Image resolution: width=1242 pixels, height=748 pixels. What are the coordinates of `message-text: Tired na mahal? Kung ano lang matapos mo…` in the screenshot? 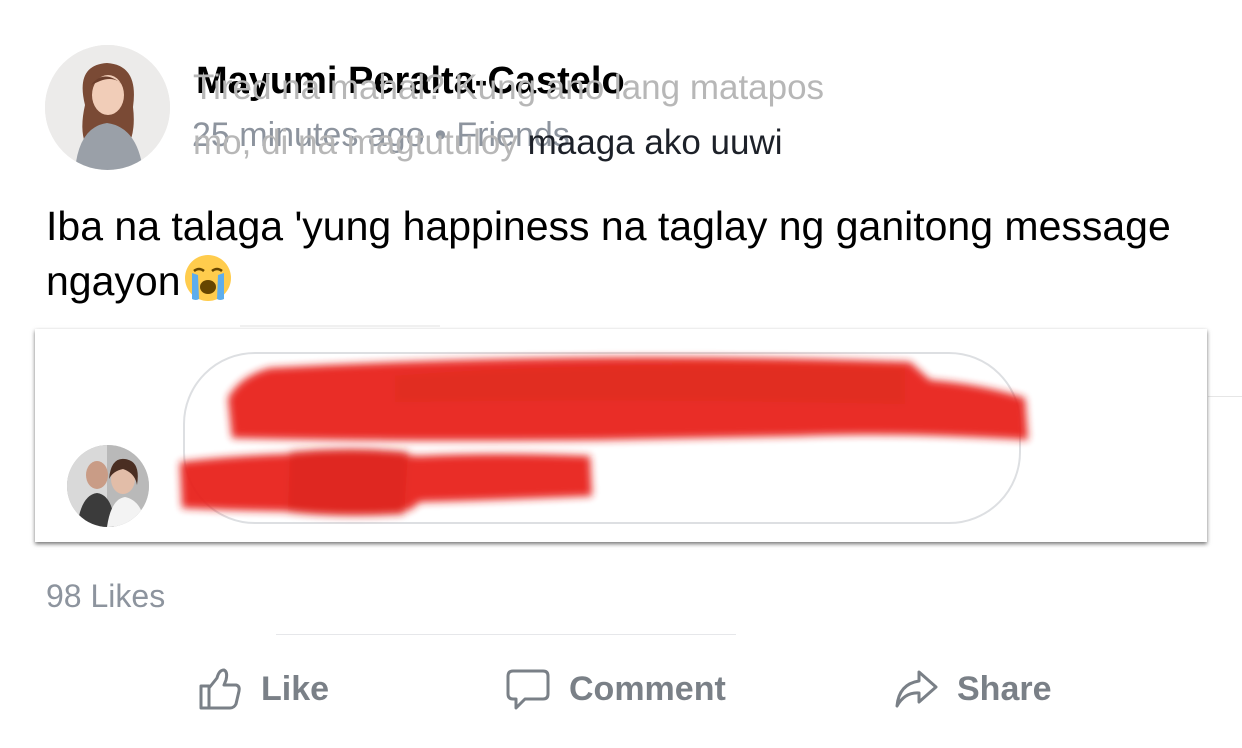 It's located at (593, 115).